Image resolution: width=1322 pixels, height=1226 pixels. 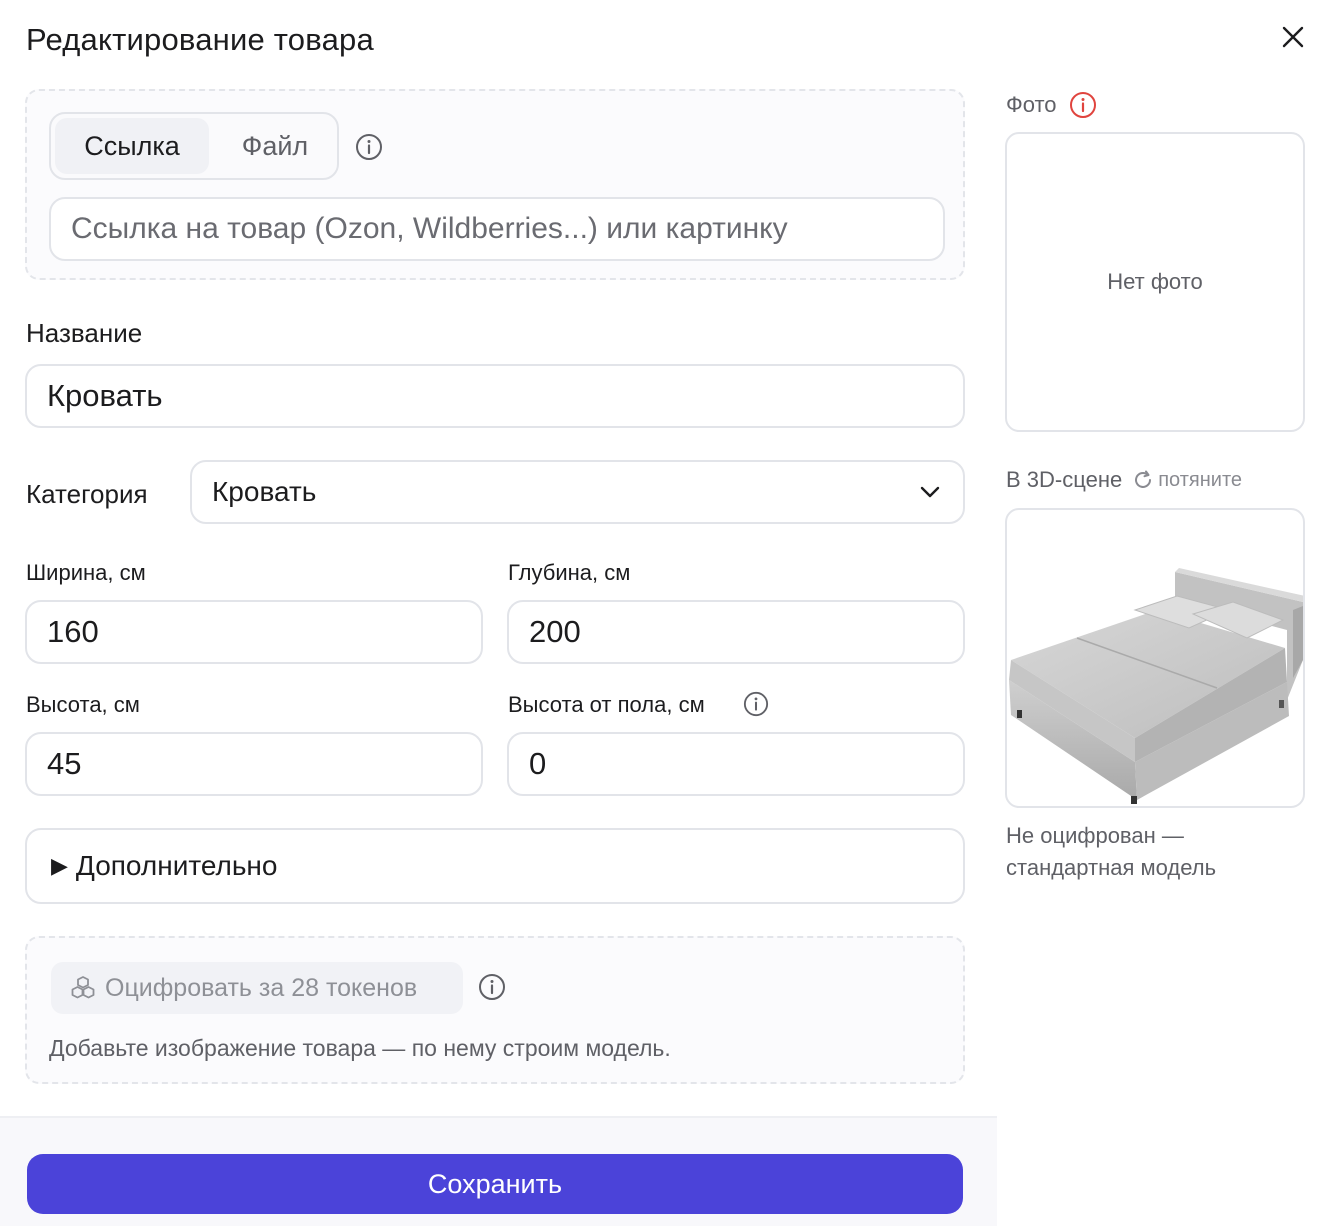 What do you see at coordinates (606, 704) in the screenshot?
I see `floor-height-label: Высота от пола, см` at bounding box center [606, 704].